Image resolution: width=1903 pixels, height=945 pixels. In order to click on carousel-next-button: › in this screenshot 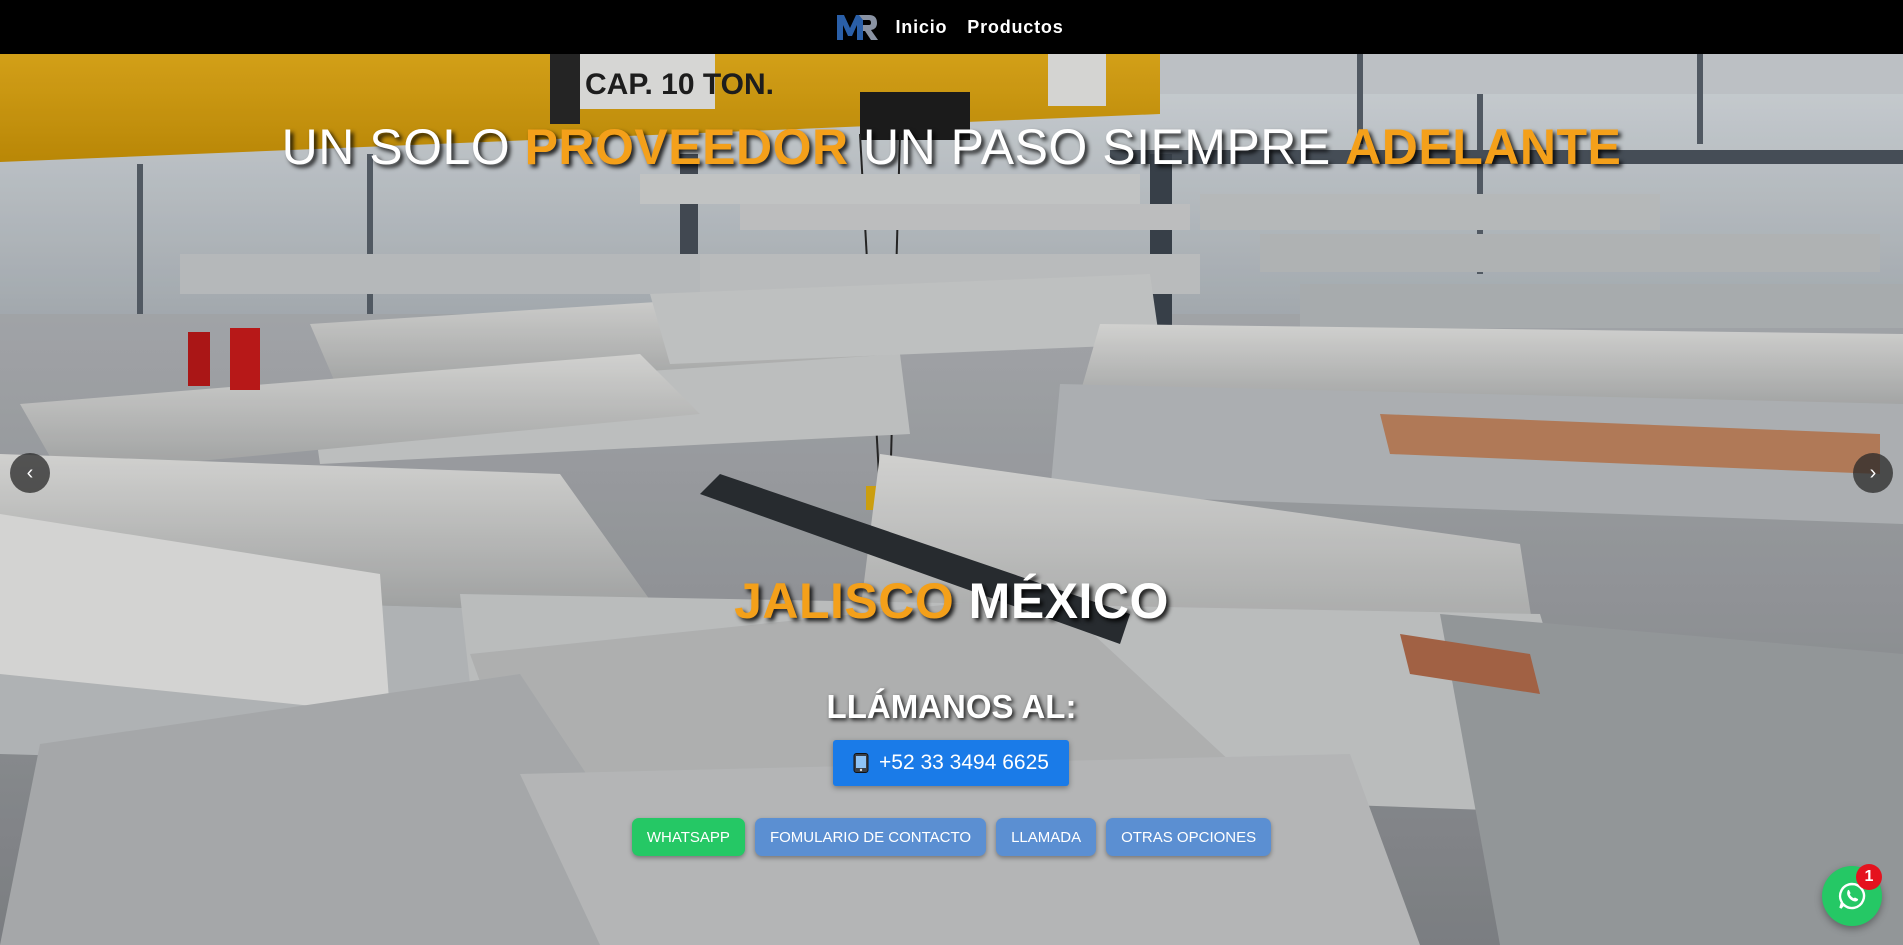, I will do `click(1873, 473)`.